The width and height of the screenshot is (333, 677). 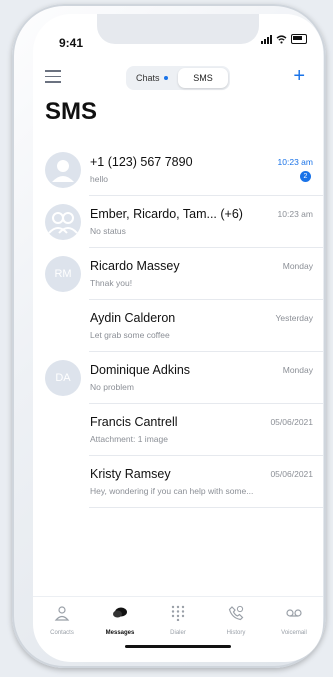 What do you see at coordinates (130, 335) in the screenshot?
I see `message-preview: Let grab some coffee` at bounding box center [130, 335].